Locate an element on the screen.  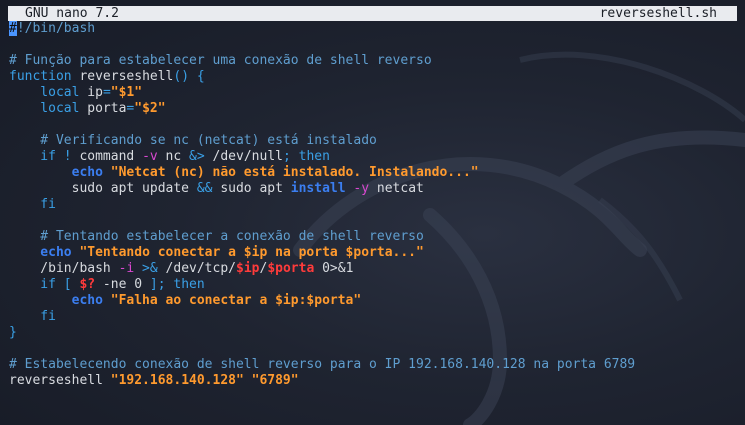
code-token: "$2" is located at coordinates (150, 108).